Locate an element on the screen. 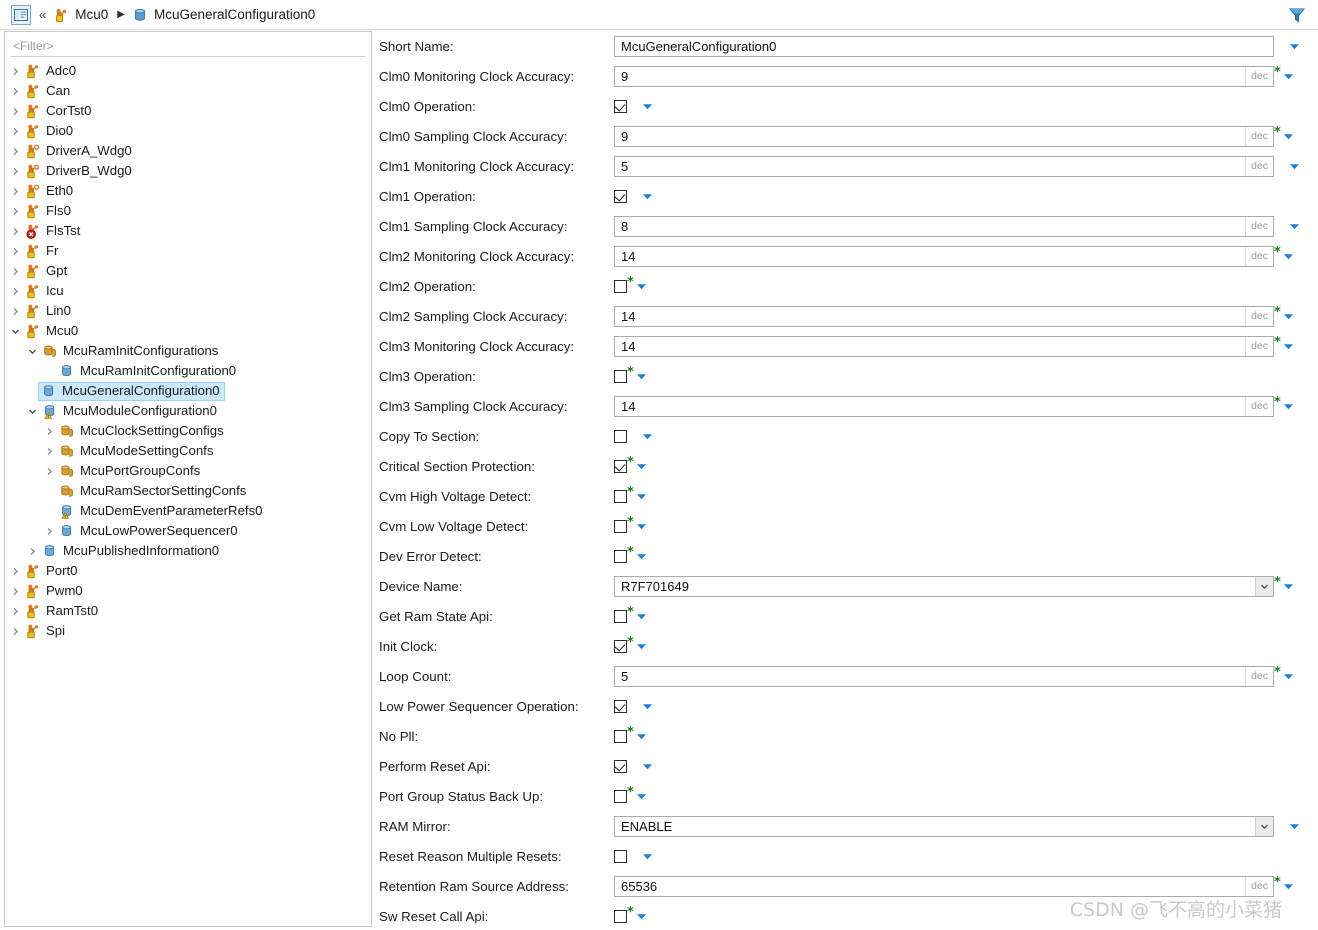  tree-item-mcumoduleconfiguration0: McuModuleConfiguration0 is located at coordinates (188, 411).